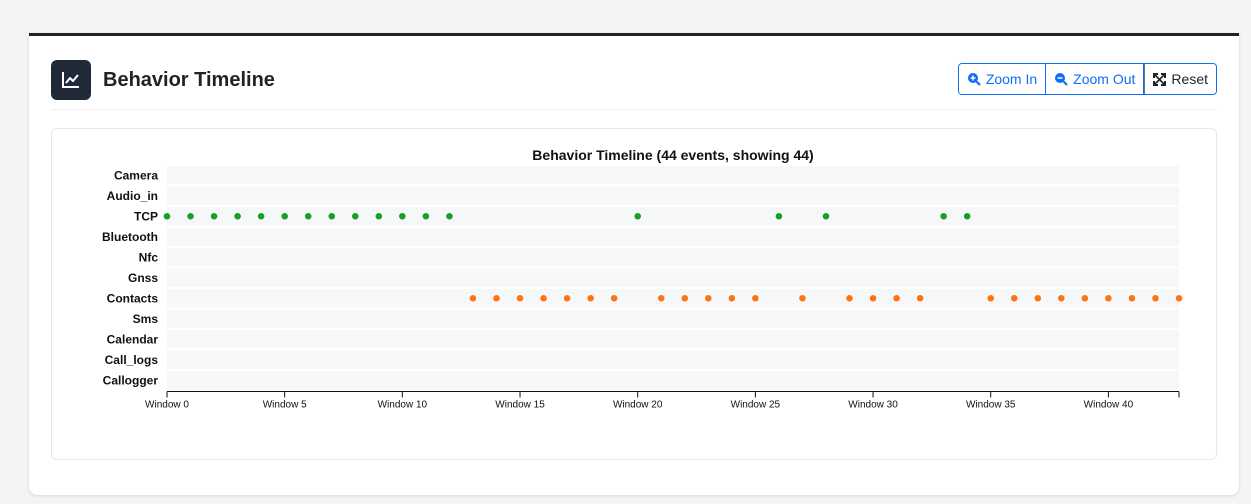 Image resolution: width=1251 pixels, height=504 pixels. Describe the element at coordinates (520, 405) in the screenshot. I see `x-tick-label: Window 15` at that location.